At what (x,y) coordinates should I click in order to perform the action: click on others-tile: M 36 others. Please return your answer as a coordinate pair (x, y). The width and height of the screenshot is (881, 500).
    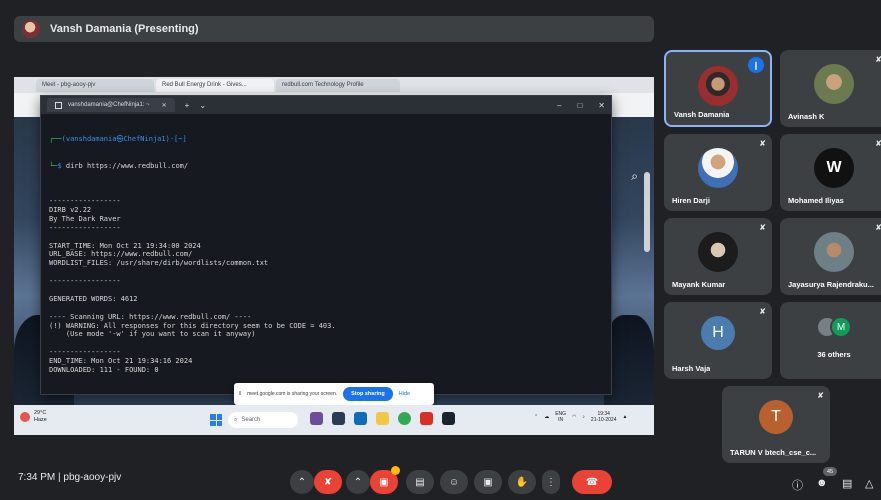
    Looking at the image, I should click on (830, 340).